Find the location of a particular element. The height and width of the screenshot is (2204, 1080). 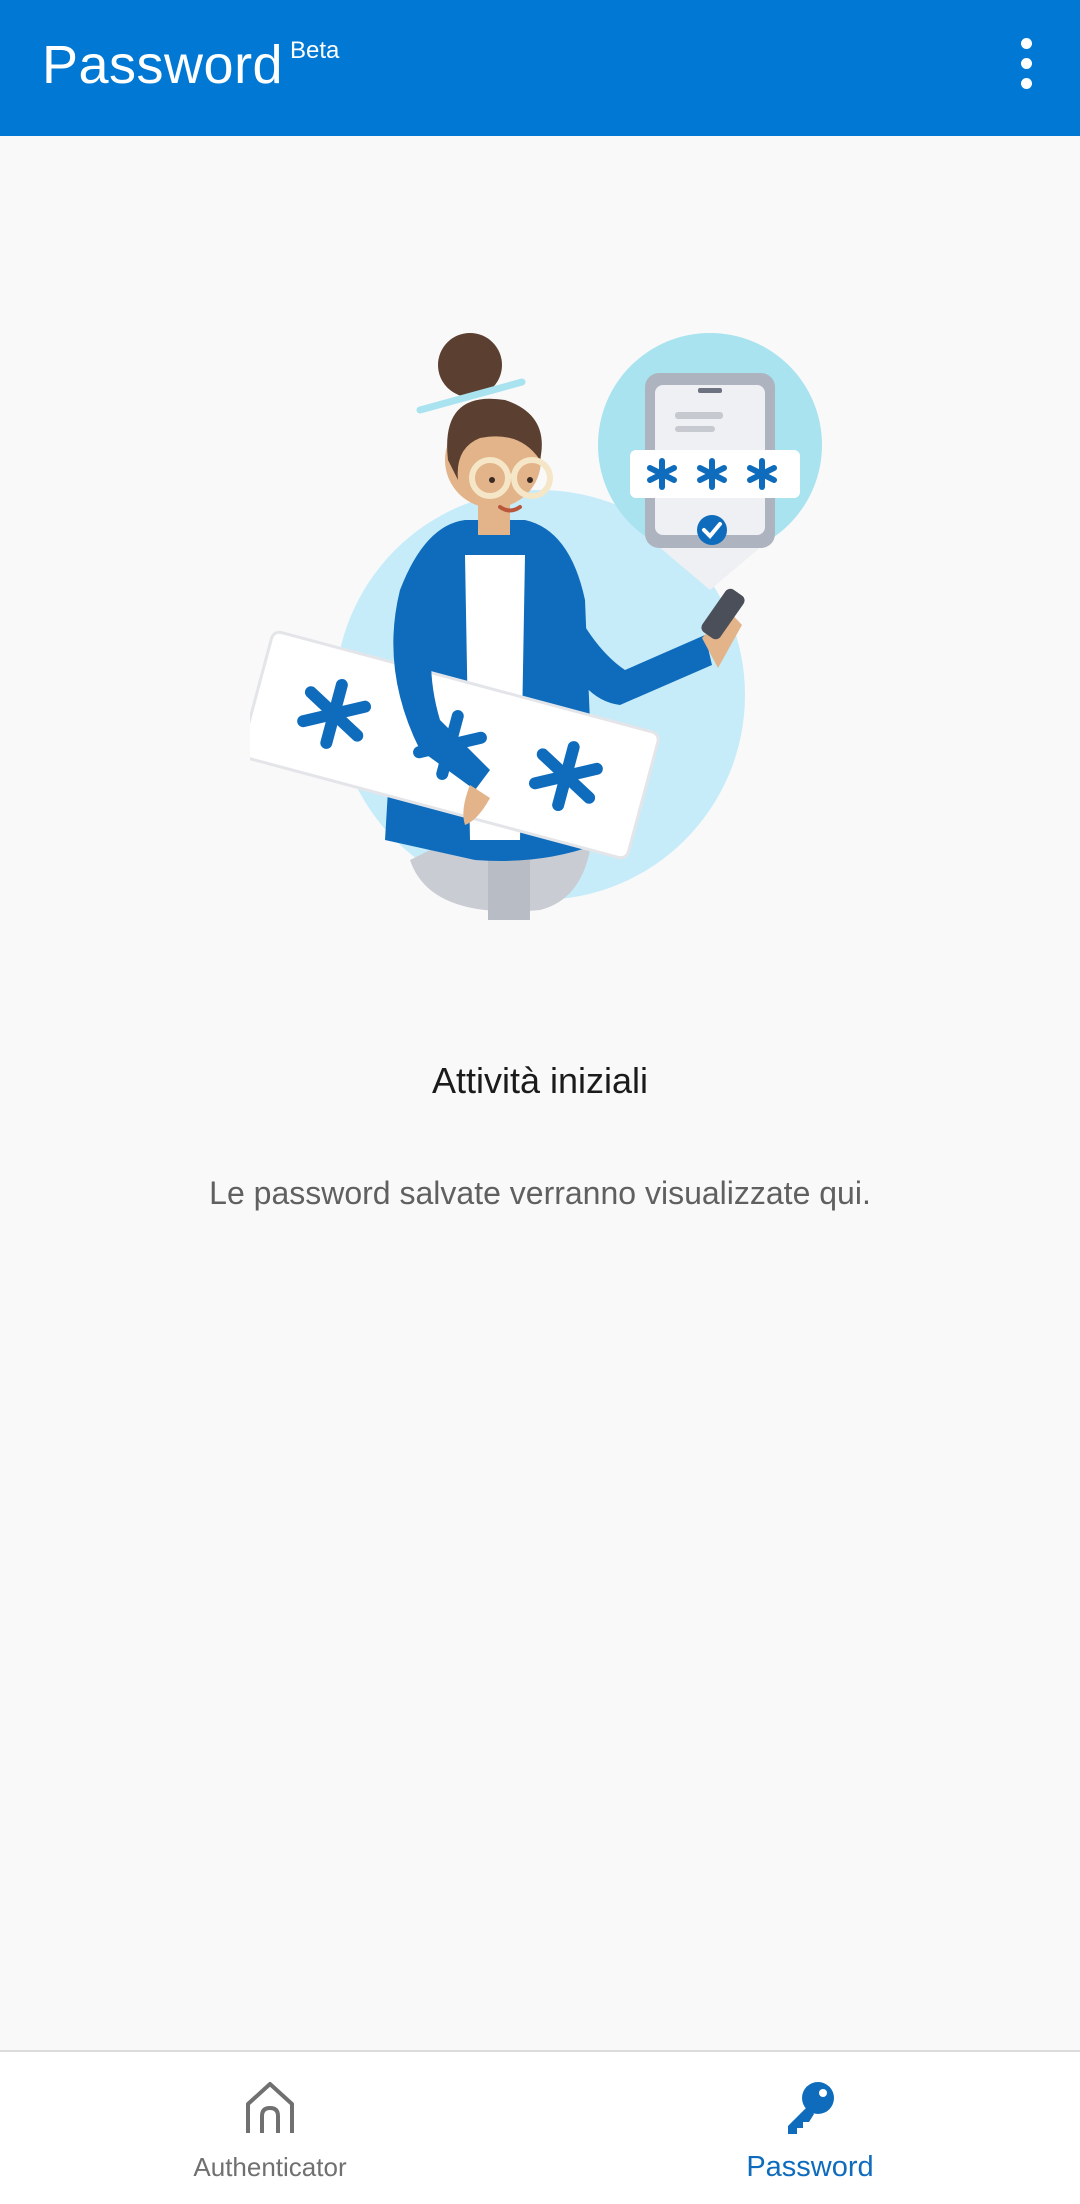

nav-label-authenticator: Authenticator is located at coordinates (270, 2167).